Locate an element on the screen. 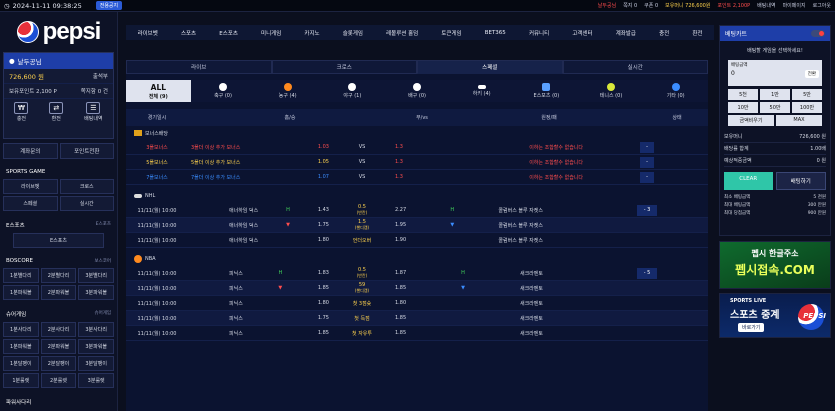 This screenshot has height=411, width=835. top-logout: 로그아웃 is located at coordinates (822, 5).